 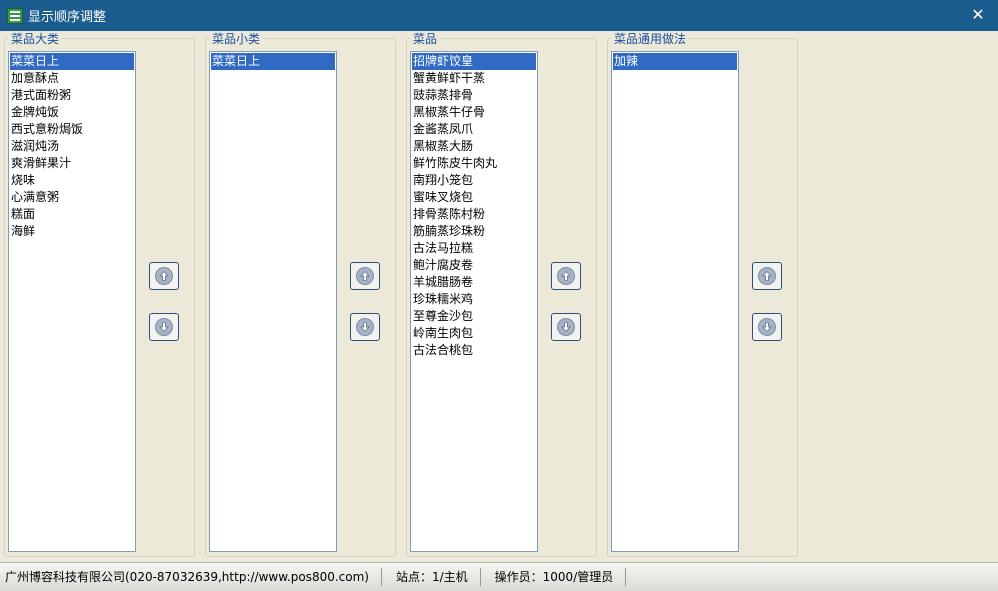 I want to click on window-title: 显示顺序调整, so click(x=67, y=17).